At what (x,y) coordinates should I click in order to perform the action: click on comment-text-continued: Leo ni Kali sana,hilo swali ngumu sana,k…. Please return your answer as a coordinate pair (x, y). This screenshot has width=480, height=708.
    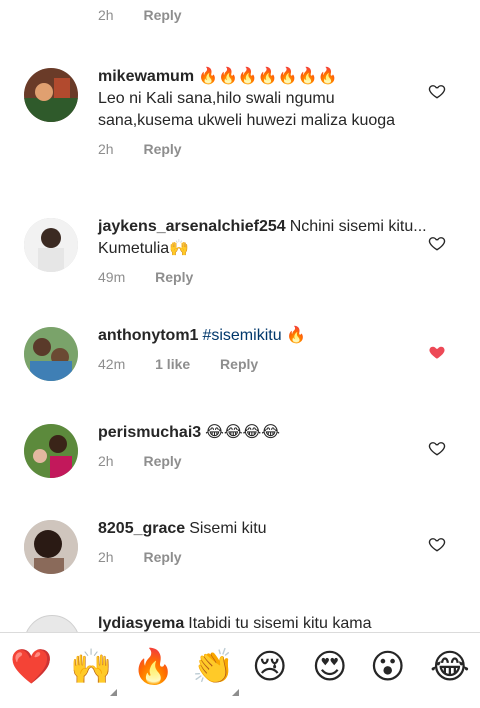
    Looking at the image, I should click on (247, 109).